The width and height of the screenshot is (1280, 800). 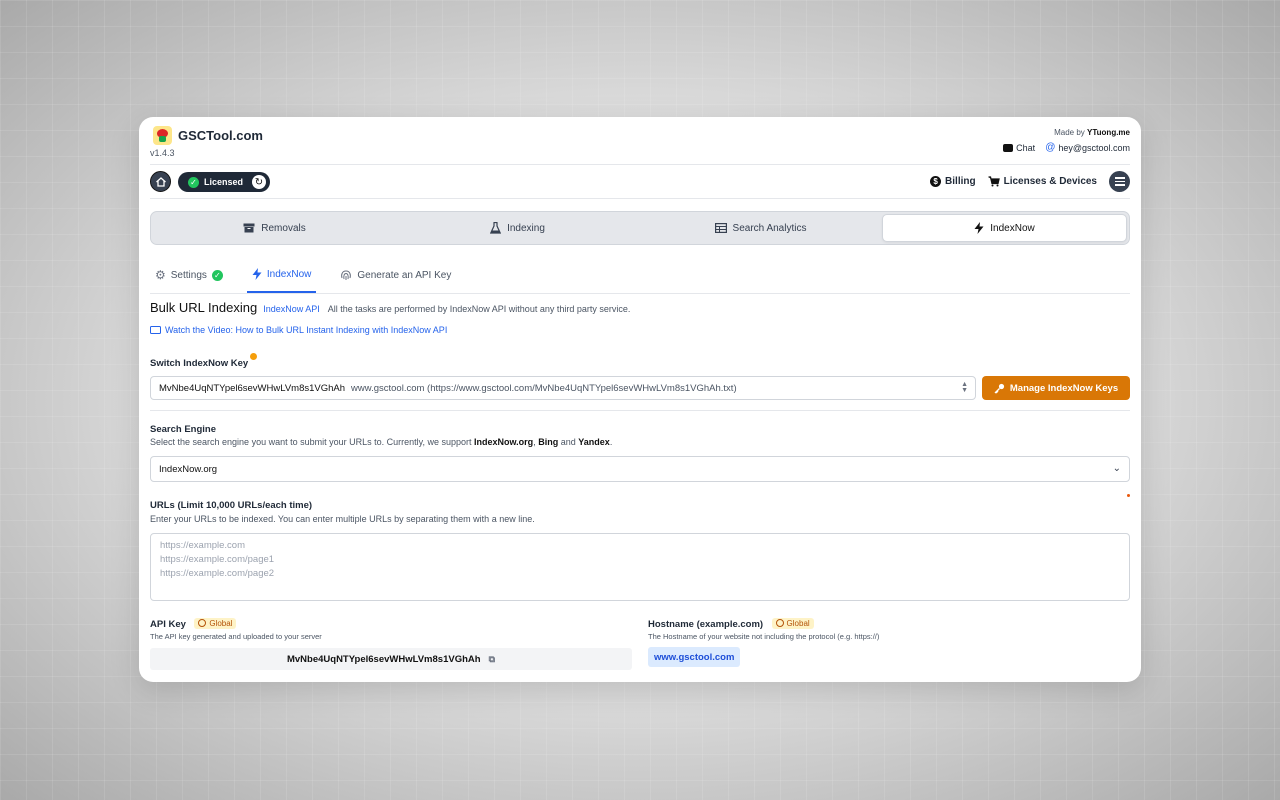 I want to click on cart-icon, so click(x=994, y=181).